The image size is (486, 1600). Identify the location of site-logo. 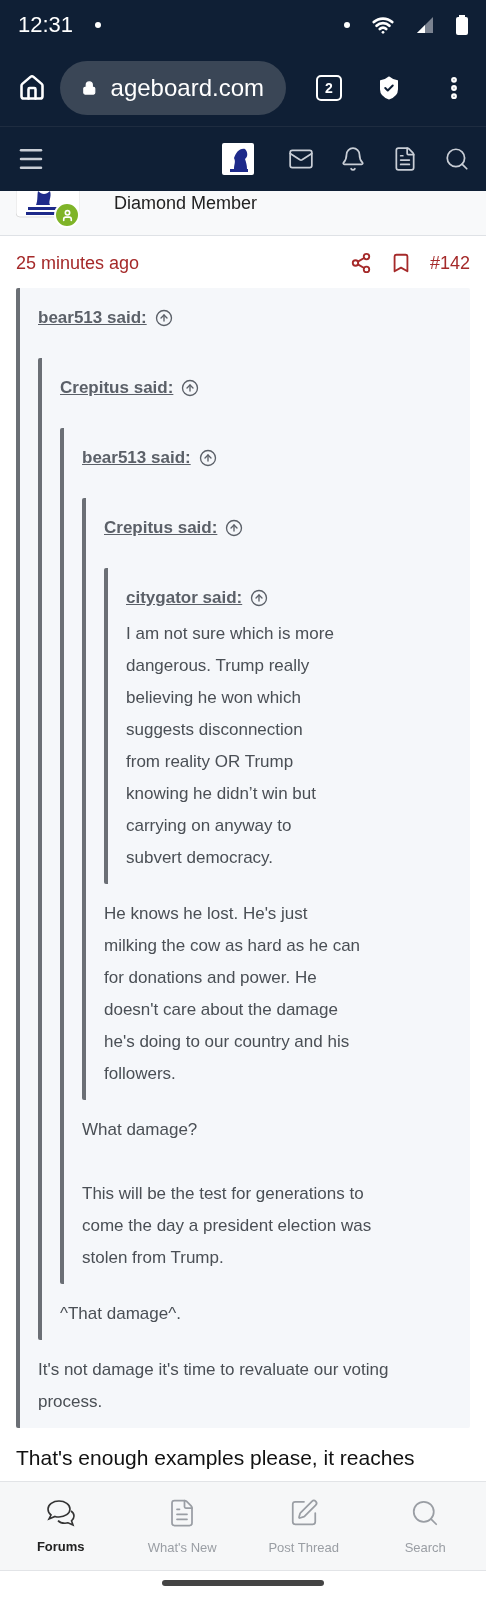
(238, 159).